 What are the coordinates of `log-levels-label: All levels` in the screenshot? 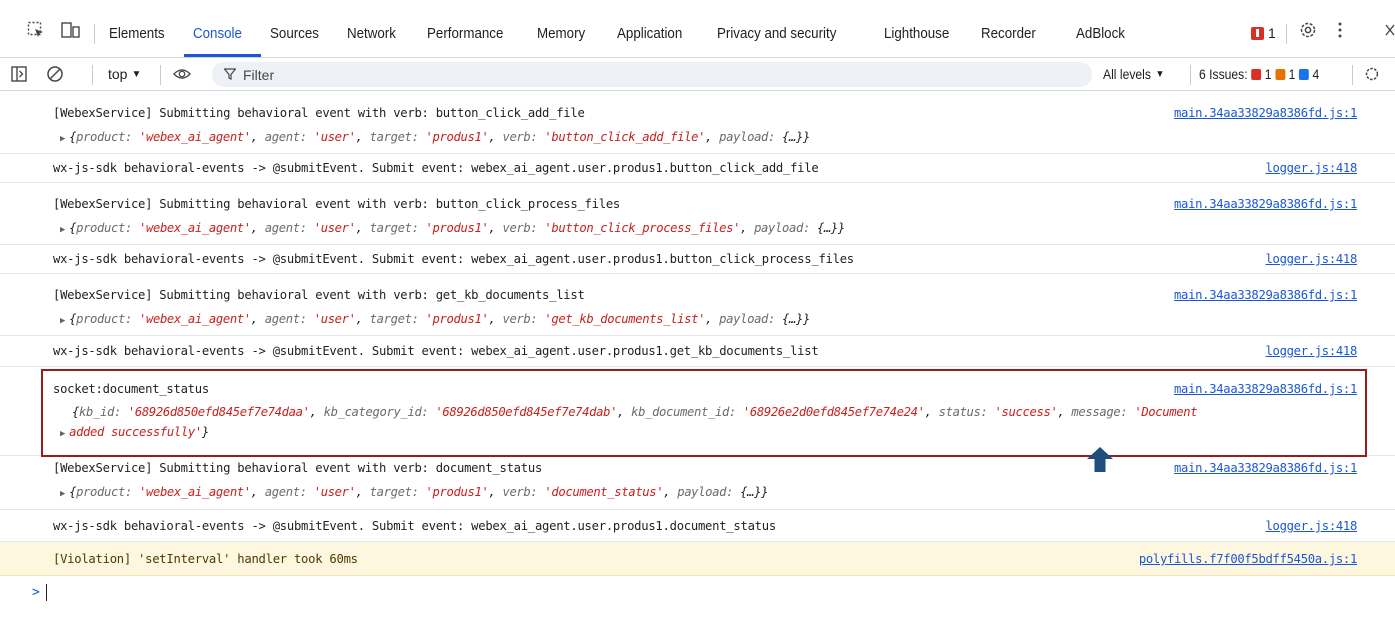 It's located at (1127, 74).